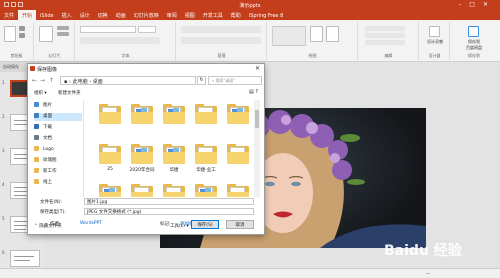  Describe the element at coordinates (213, 15) in the screenshot. I see `ribbon-tab: 开发工具` at that location.